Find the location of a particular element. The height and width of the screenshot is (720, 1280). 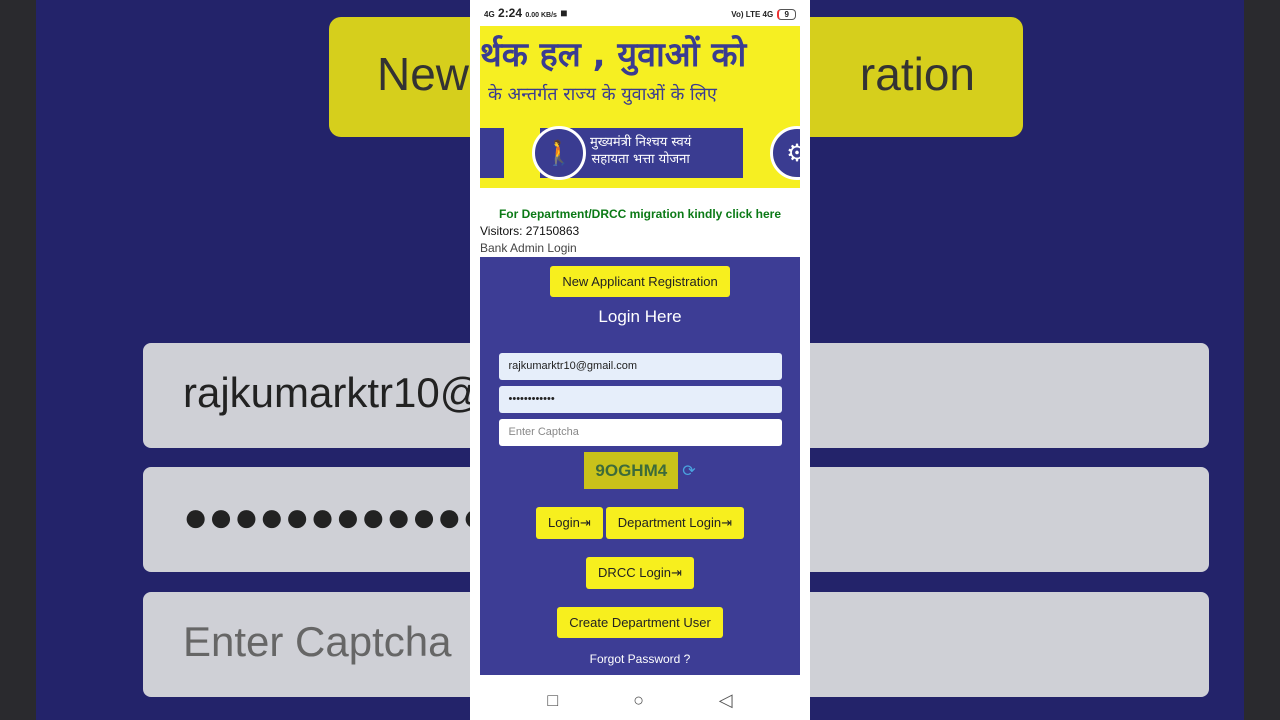

video-icon: ■ is located at coordinates (564, 13).